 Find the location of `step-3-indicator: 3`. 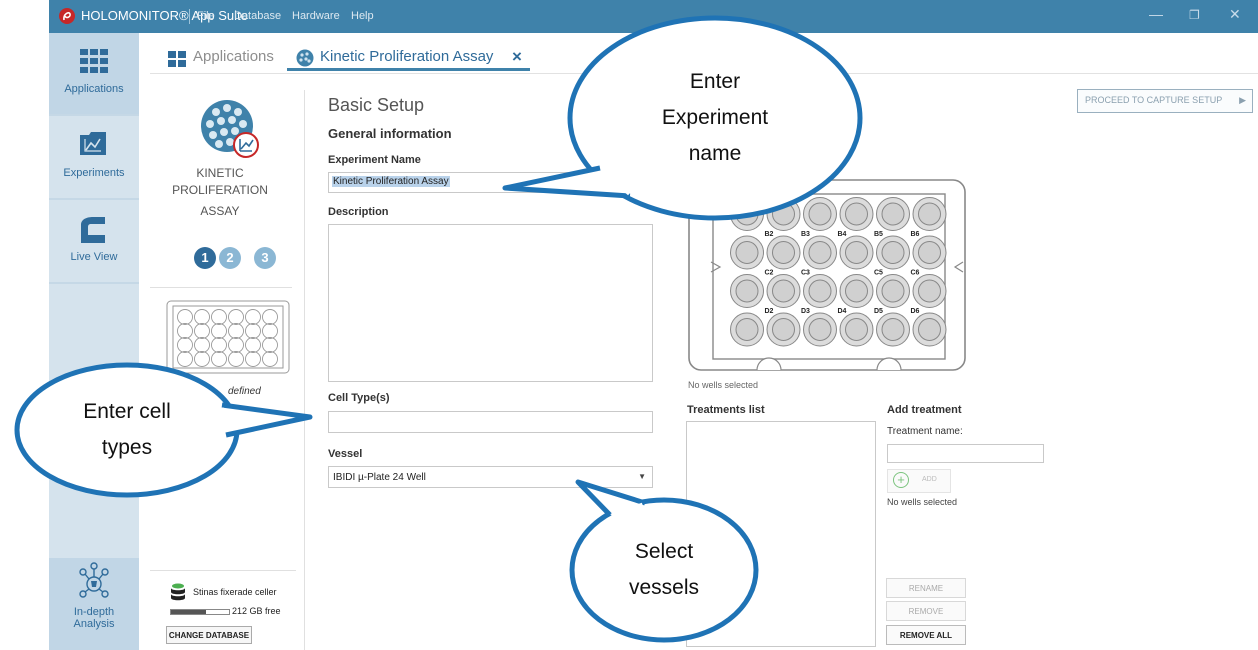

step-3-indicator: 3 is located at coordinates (265, 258).